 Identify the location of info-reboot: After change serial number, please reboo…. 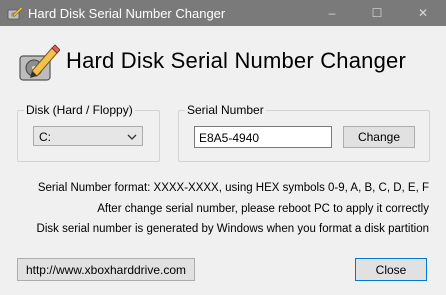
(263, 209).